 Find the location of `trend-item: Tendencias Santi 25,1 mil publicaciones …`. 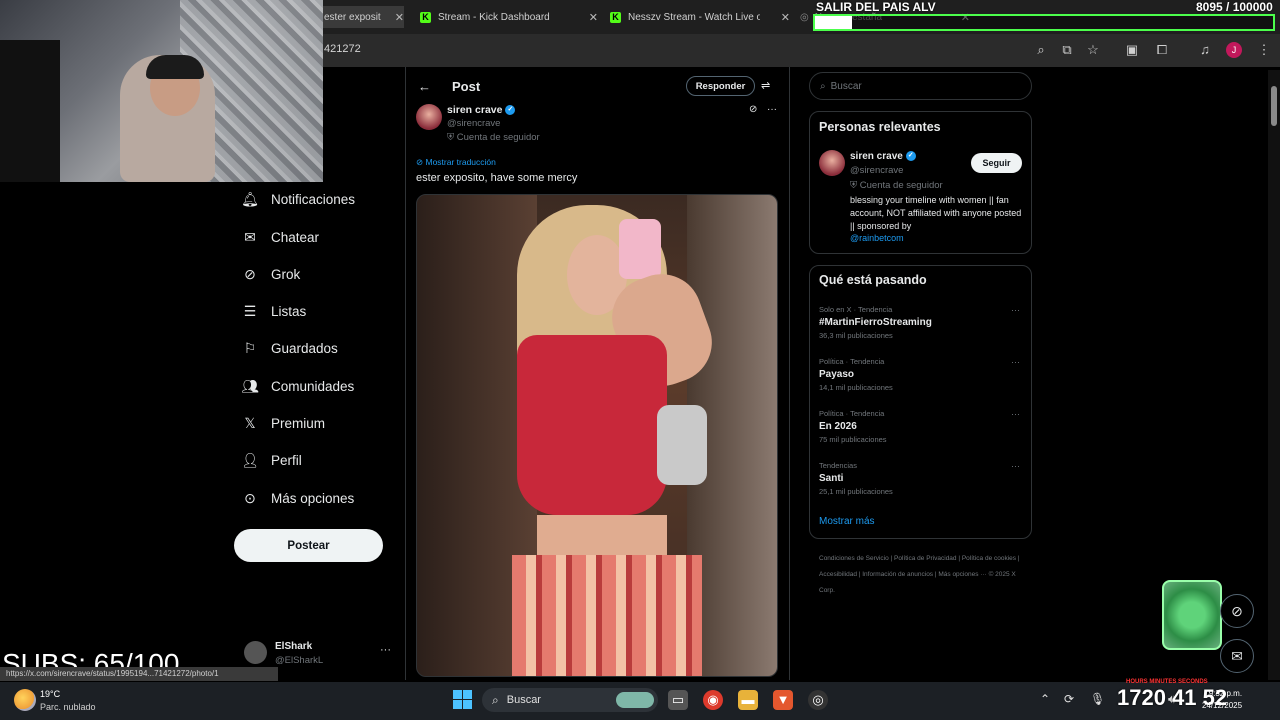

trend-item: Tendencias Santi 25,1 mil publicaciones … is located at coordinates (921, 478).